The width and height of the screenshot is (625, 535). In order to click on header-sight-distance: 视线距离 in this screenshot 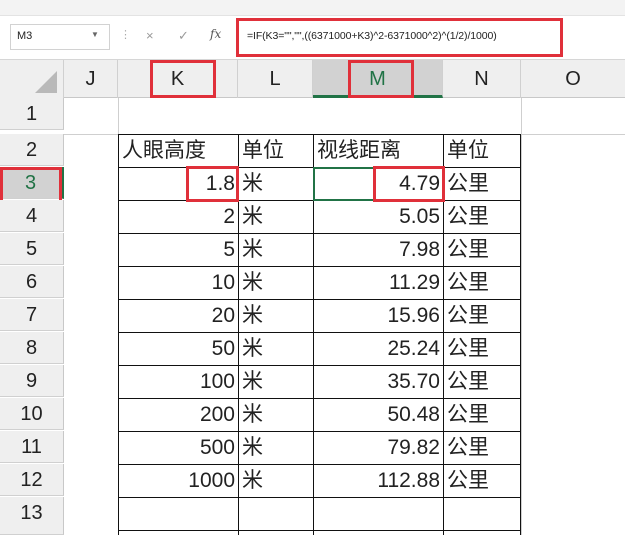, I will do `click(378, 151)`.